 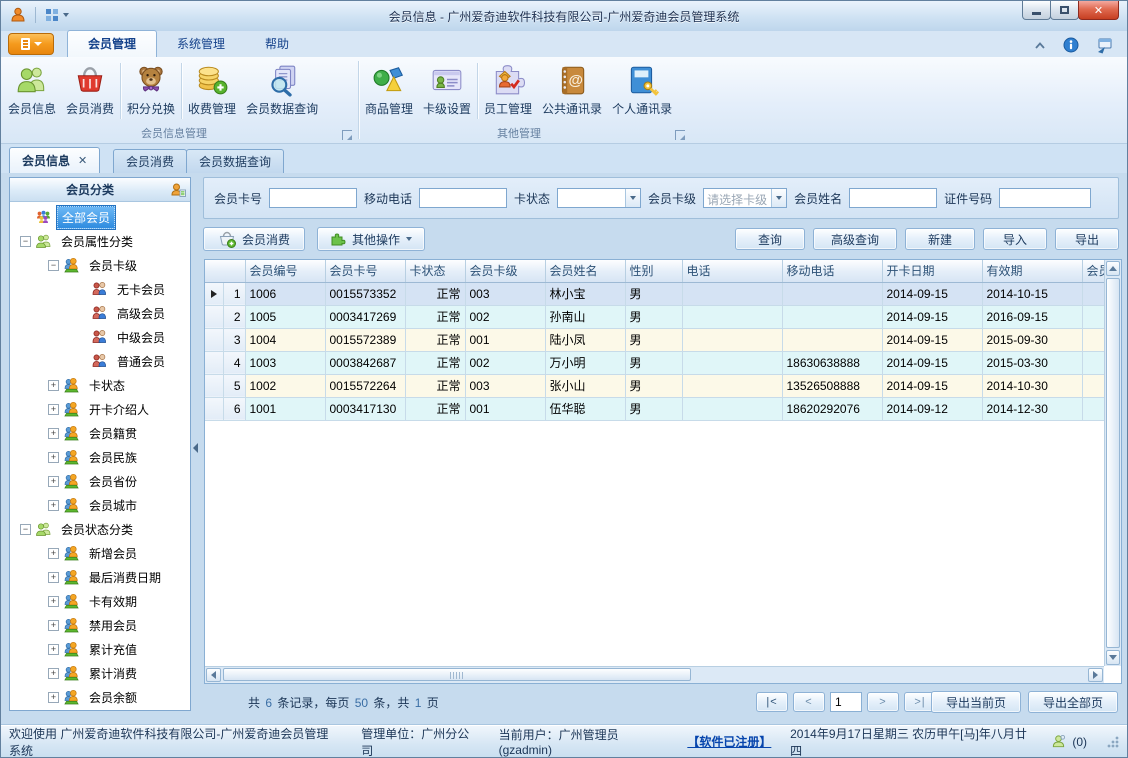 I want to click on column-header: 会员姓名, so click(x=585, y=271).